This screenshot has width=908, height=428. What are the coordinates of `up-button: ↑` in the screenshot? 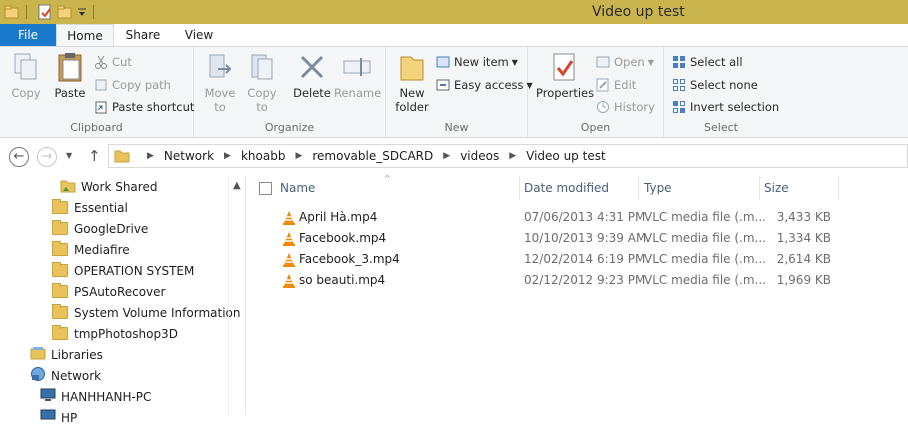 It's located at (94, 156).